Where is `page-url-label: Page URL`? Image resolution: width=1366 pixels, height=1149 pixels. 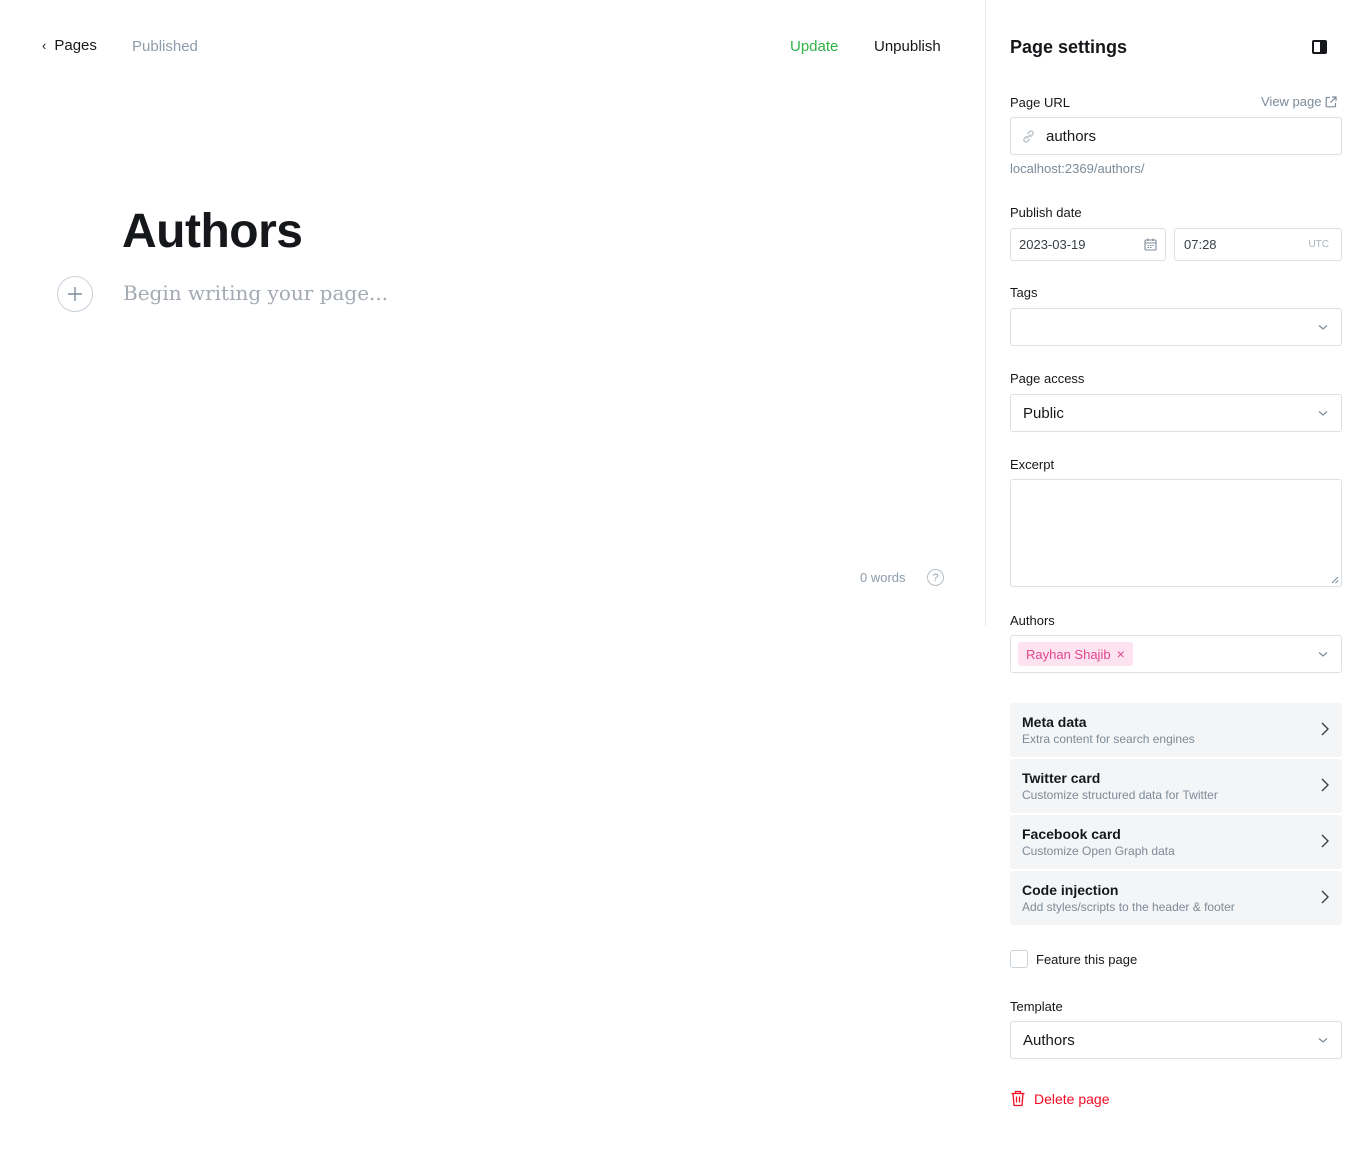 page-url-label: Page URL is located at coordinates (1040, 102).